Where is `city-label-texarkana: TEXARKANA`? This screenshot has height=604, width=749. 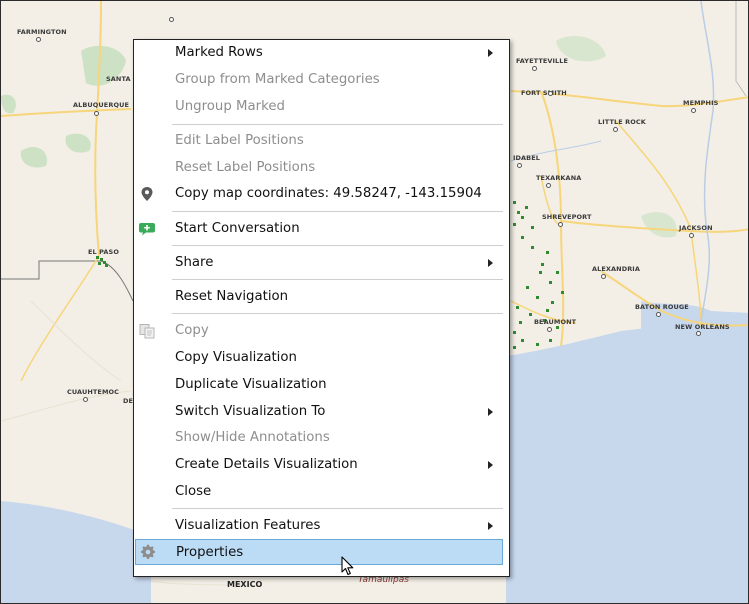 city-label-texarkana: TEXARKANA is located at coordinates (559, 178).